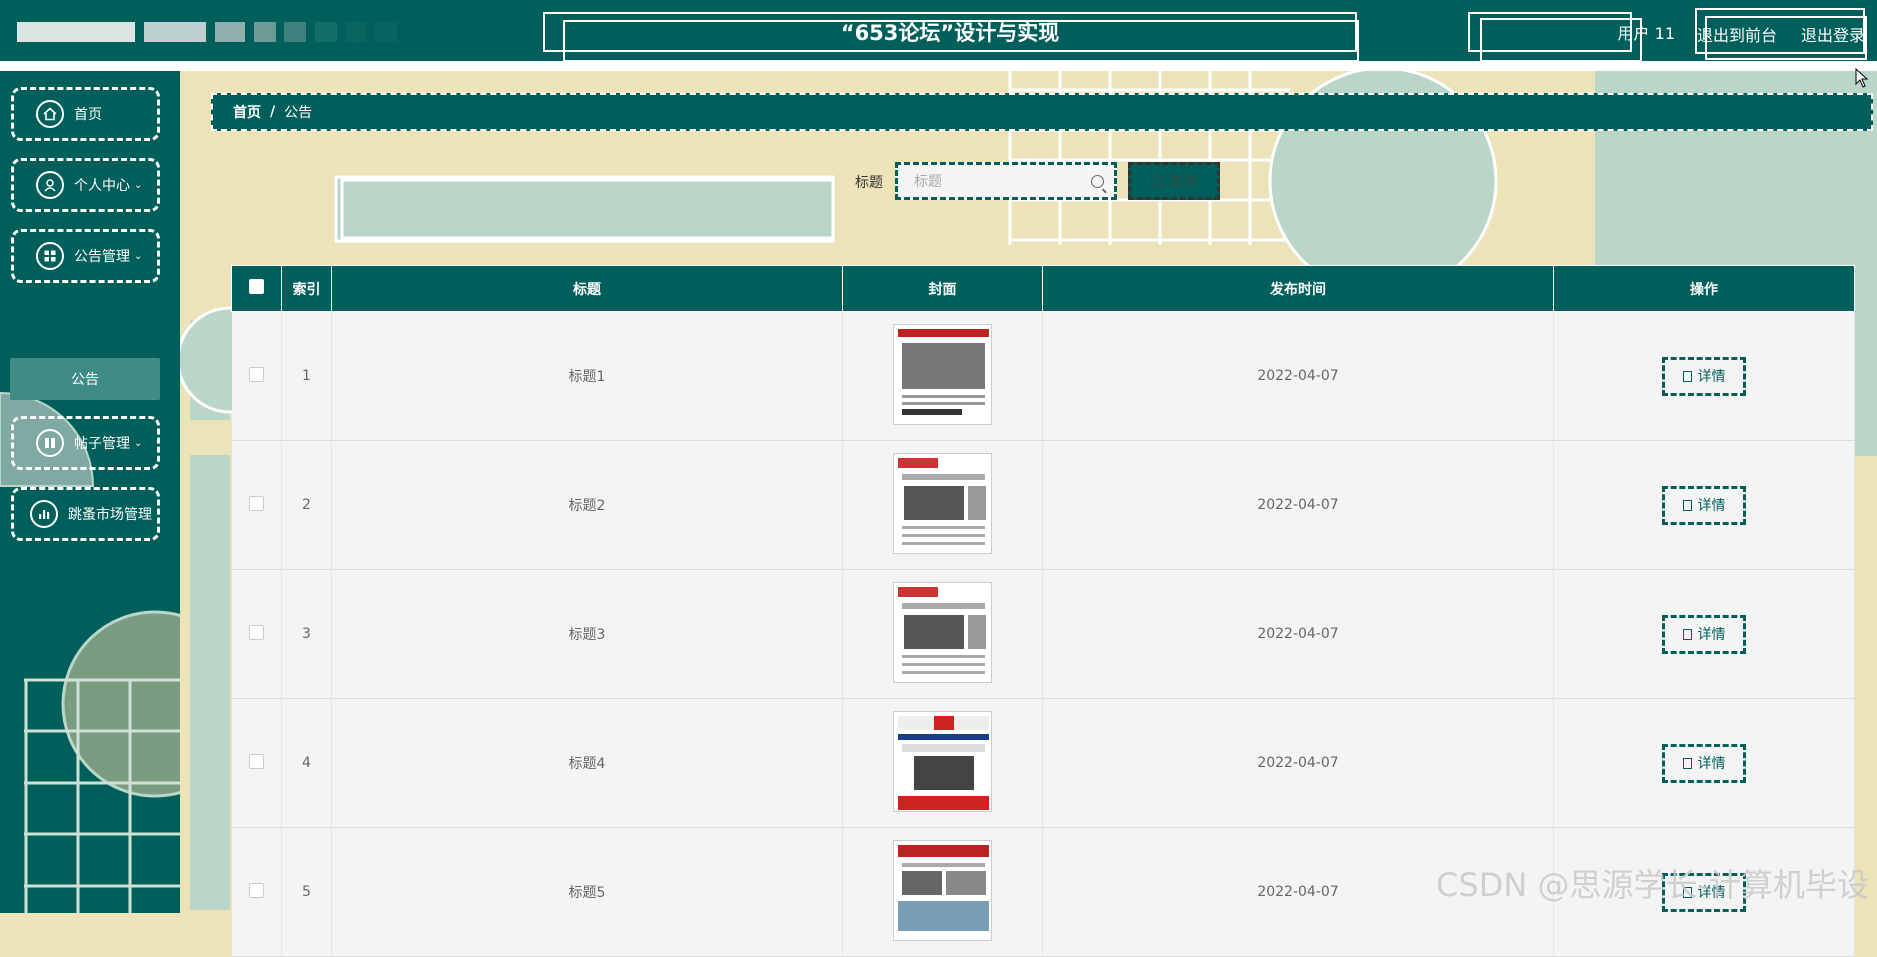 The width and height of the screenshot is (1877, 957). Describe the element at coordinates (587, 288) in the screenshot. I see `column-header-title: 标题` at that location.